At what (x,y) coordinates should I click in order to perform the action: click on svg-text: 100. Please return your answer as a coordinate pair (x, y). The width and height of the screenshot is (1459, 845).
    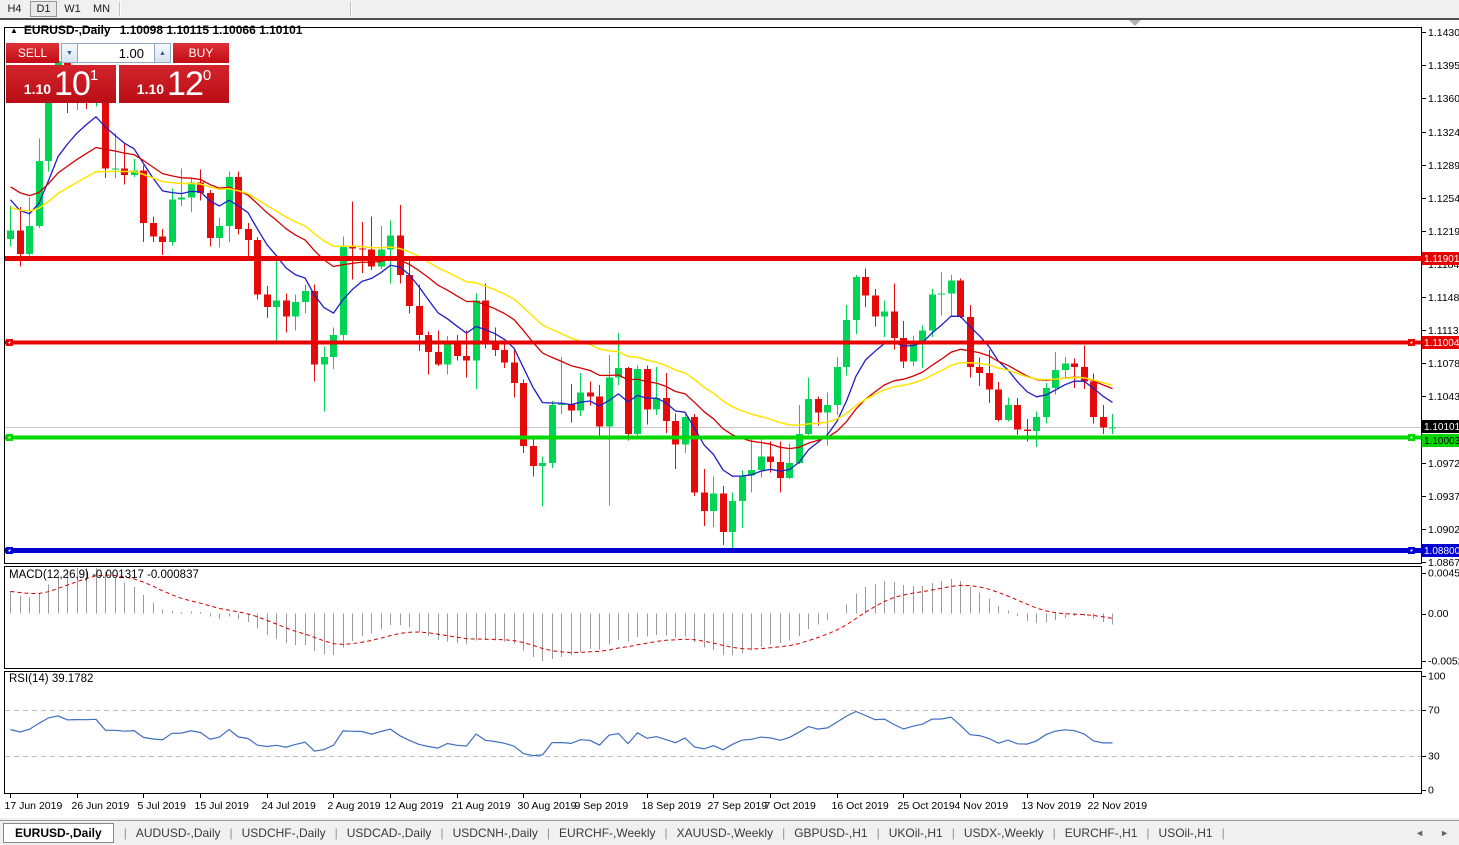
    Looking at the image, I should click on (1437, 677).